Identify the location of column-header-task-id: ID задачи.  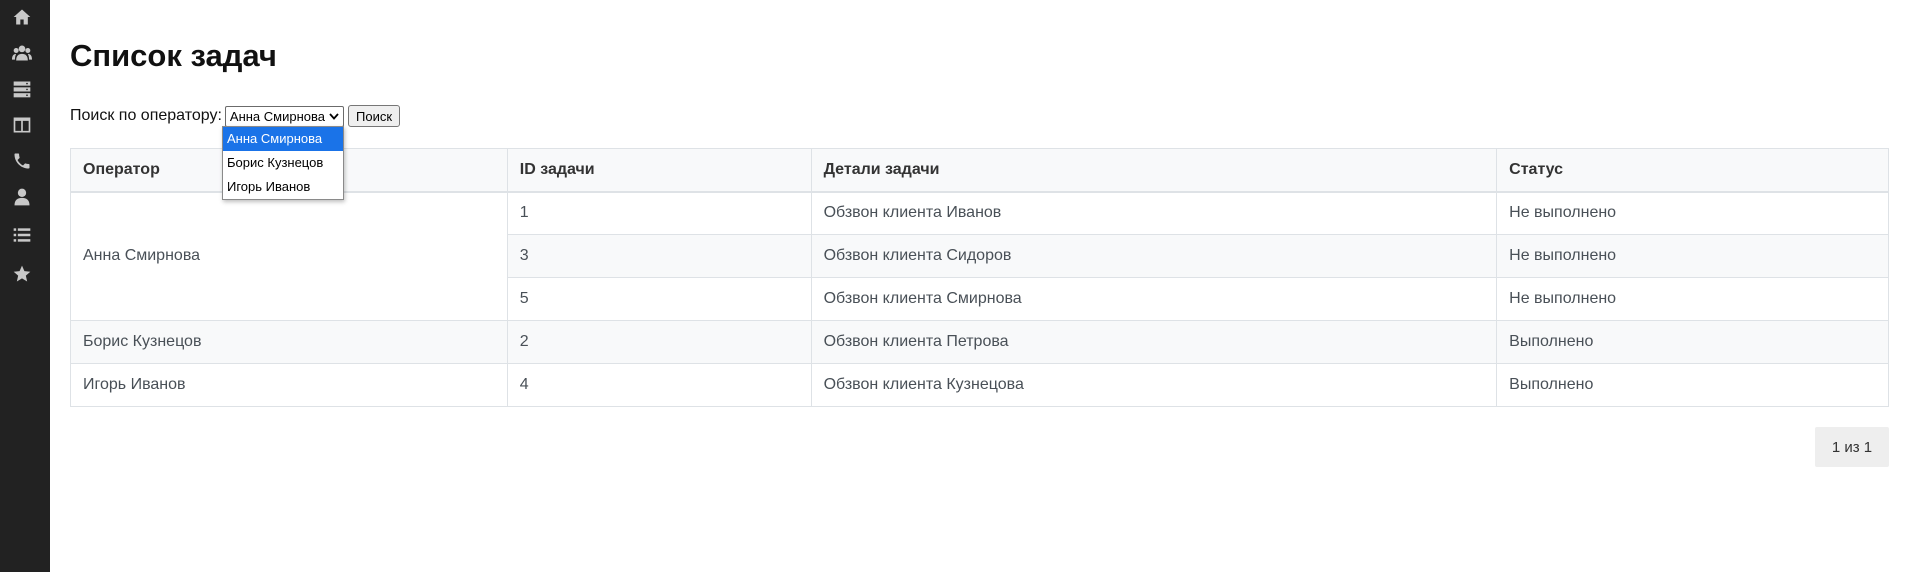
(659, 170).